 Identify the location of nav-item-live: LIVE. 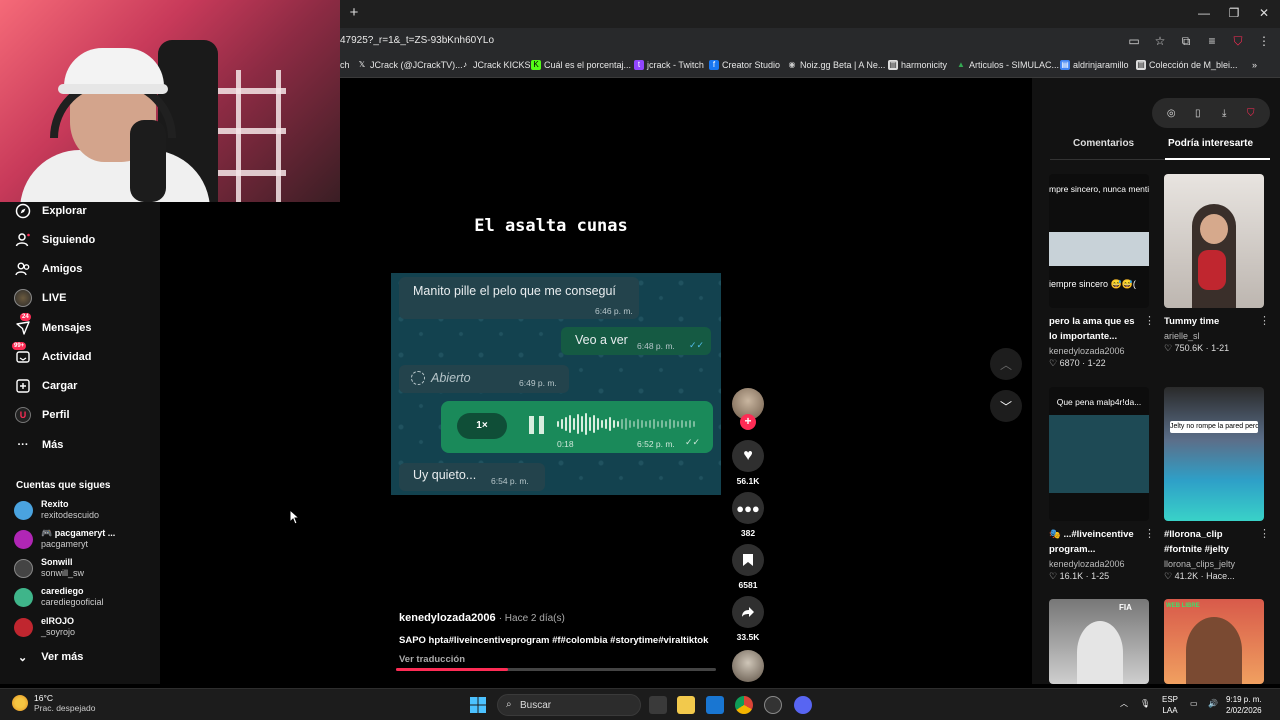
(40, 298).